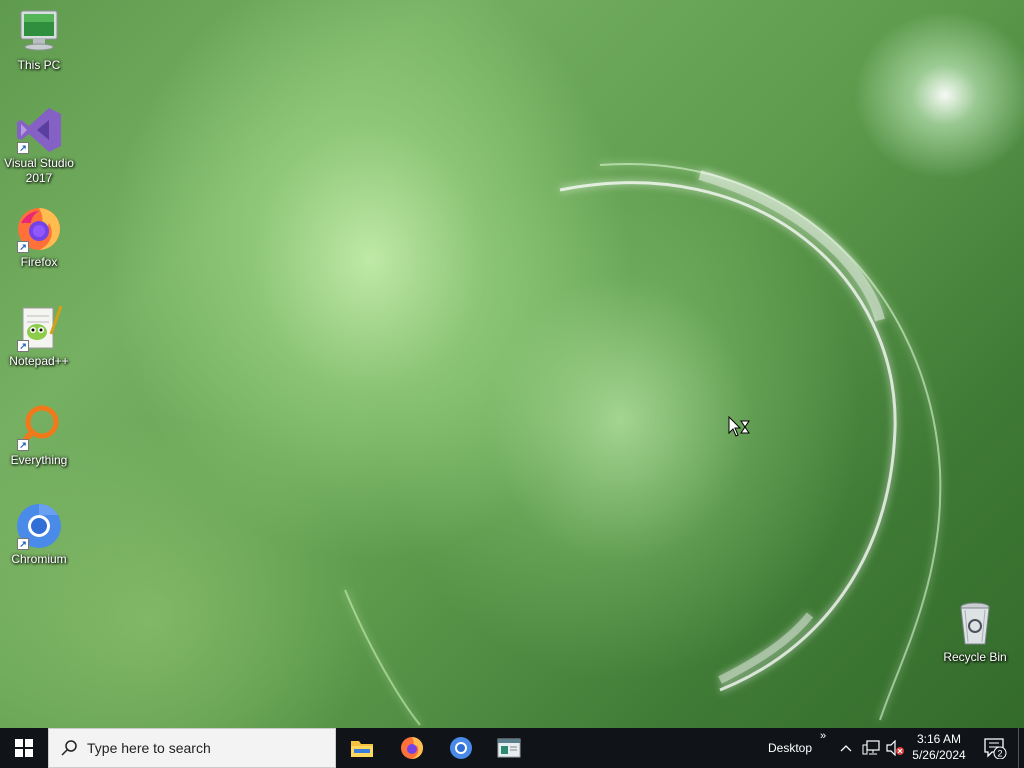  Describe the element at coordinates (149, 748) in the screenshot. I see `search-placeholder: Type here to search` at that location.